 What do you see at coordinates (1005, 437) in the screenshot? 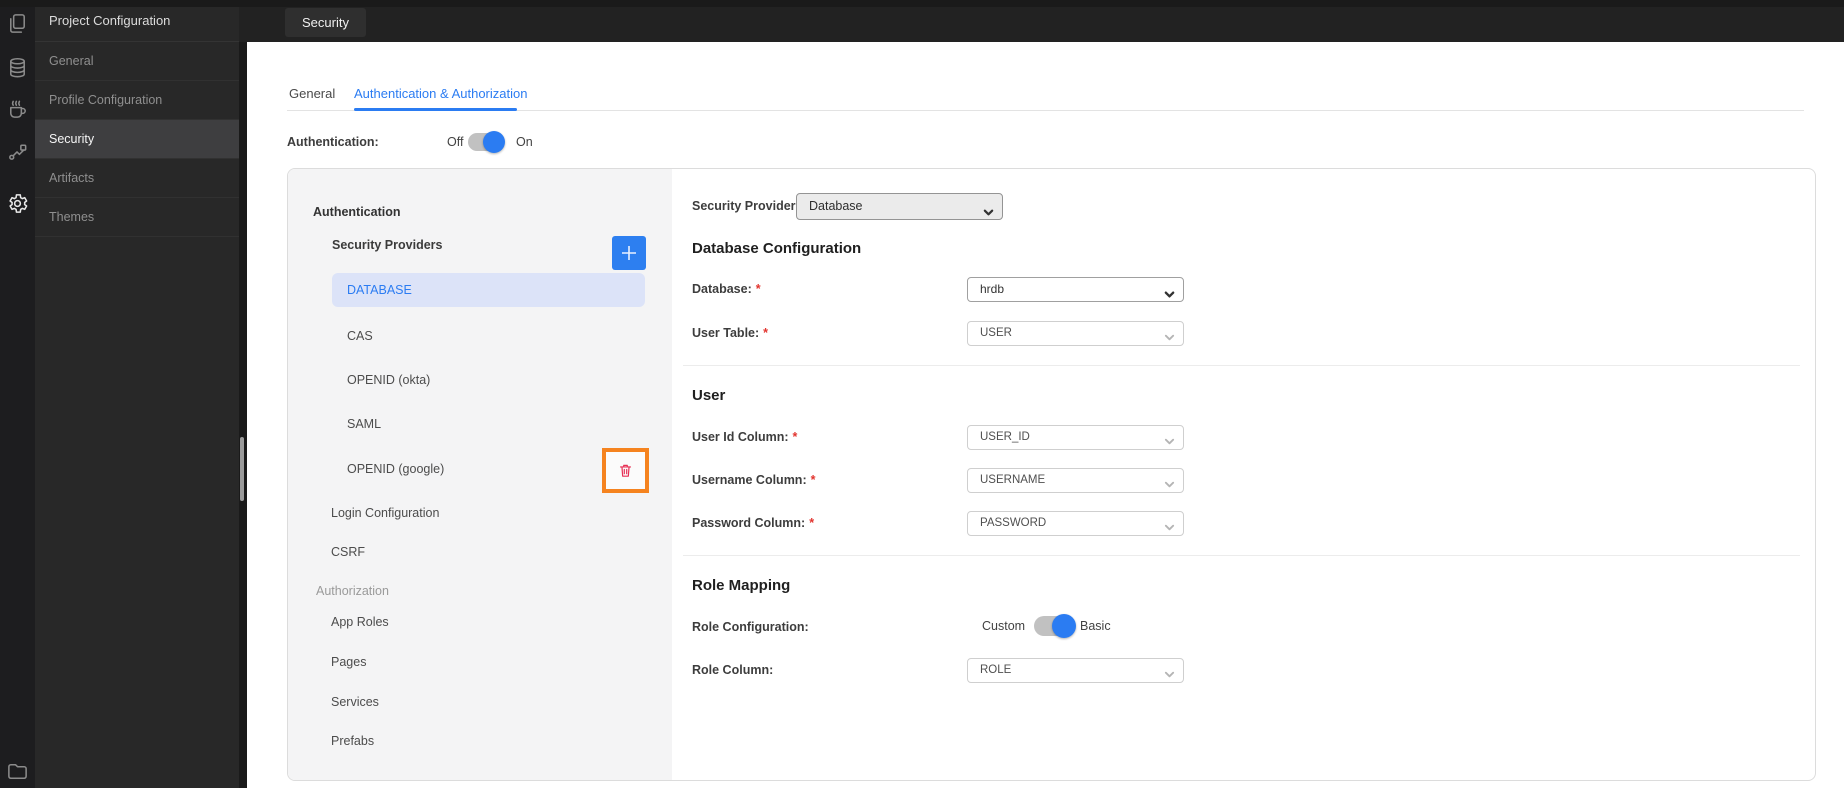
I see `user-id-column-value: USER_ID` at bounding box center [1005, 437].